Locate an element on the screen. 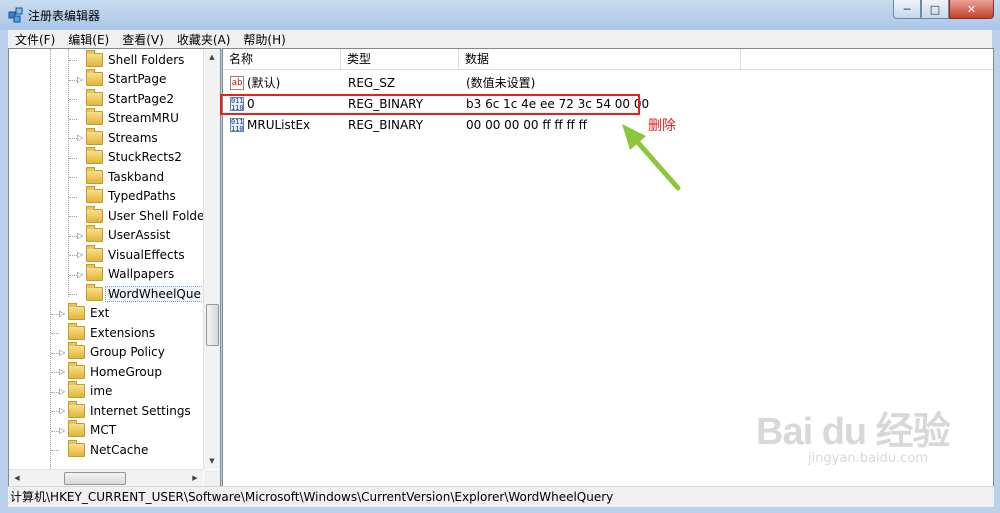 This screenshot has width=1000, height=513. title-bar: 注册表编辑器 ─ □ ✕ is located at coordinates (500, 15).